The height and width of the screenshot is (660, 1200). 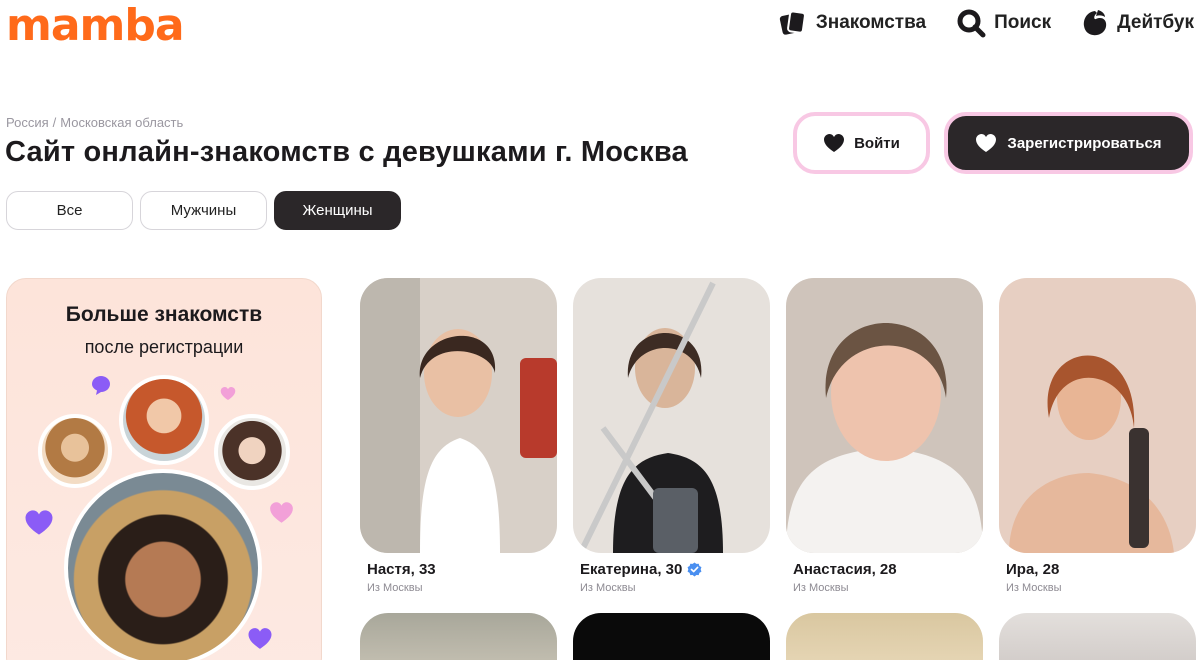 What do you see at coordinates (27, 122) in the screenshot?
I see `breadcrumb-country: Россия` at bounding box center [27, 122].